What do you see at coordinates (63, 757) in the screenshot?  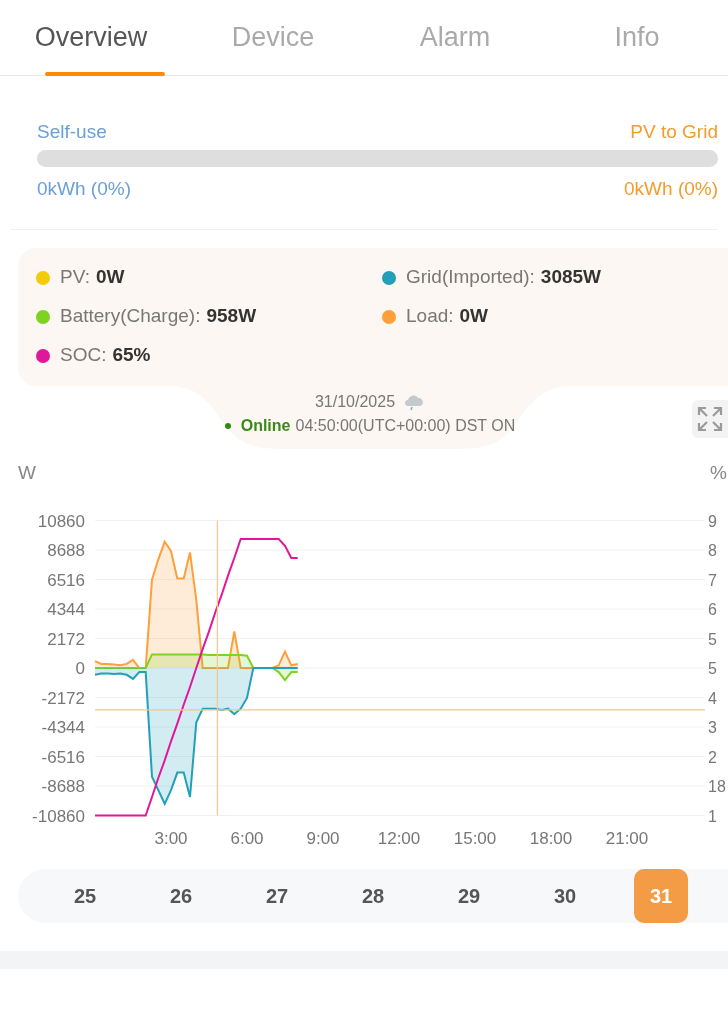 I see `axis-label: -6516` at bounding box center [63, 757].